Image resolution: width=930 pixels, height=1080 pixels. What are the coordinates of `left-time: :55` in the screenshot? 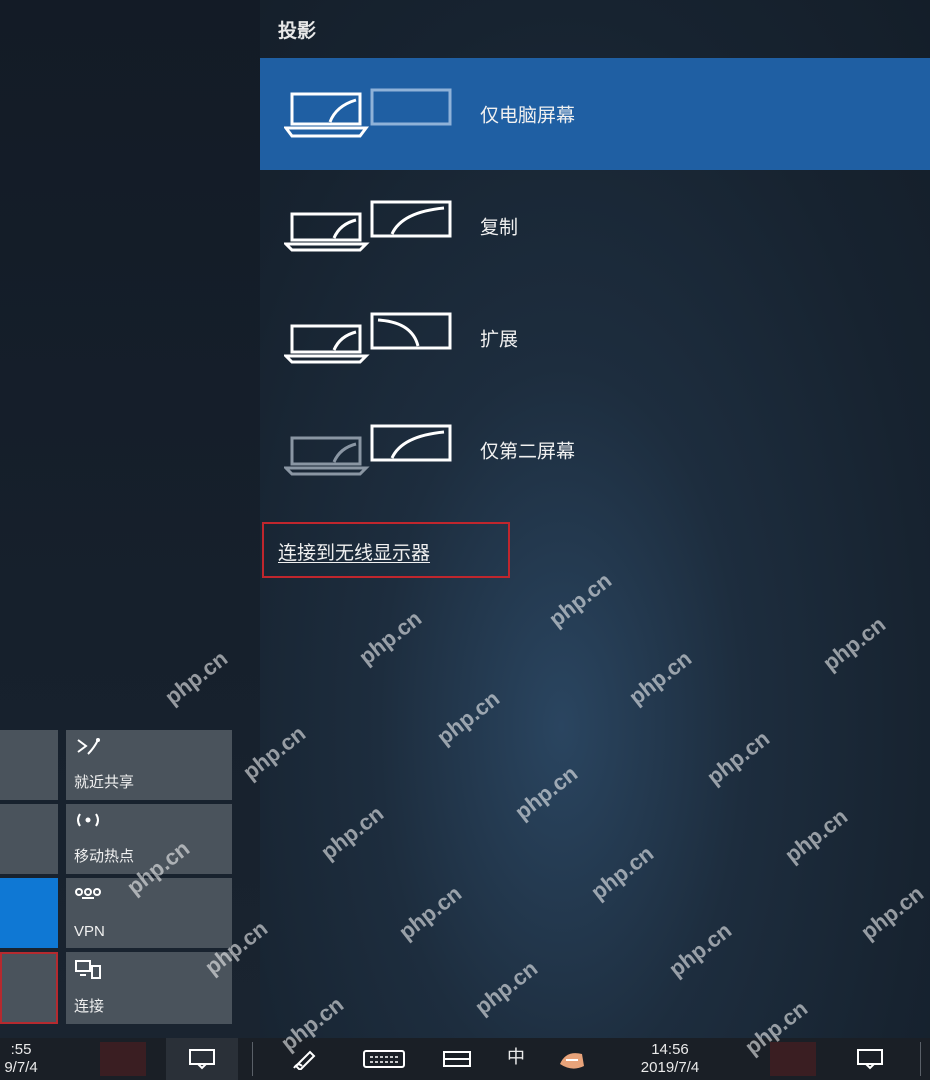 It's located at (21, 1049).